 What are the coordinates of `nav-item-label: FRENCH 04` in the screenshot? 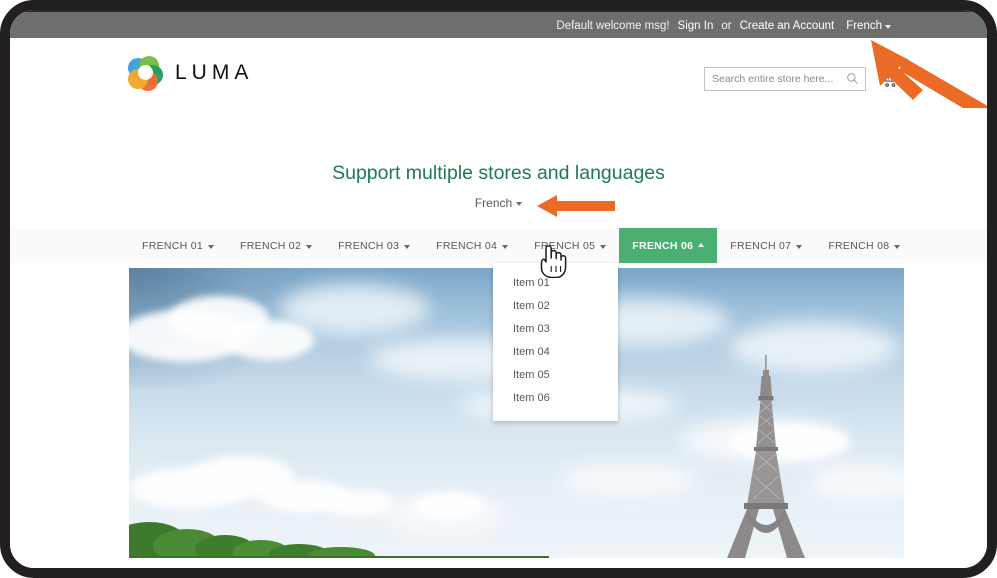 It's located at (467, 245).